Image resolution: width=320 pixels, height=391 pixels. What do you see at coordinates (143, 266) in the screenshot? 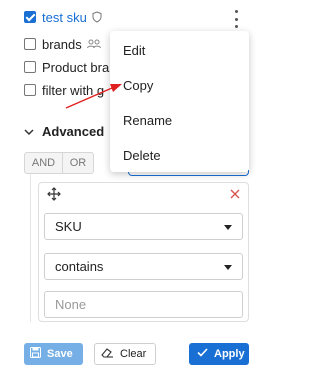
I see `operator-select: contains` at bounding box center [143, 266].